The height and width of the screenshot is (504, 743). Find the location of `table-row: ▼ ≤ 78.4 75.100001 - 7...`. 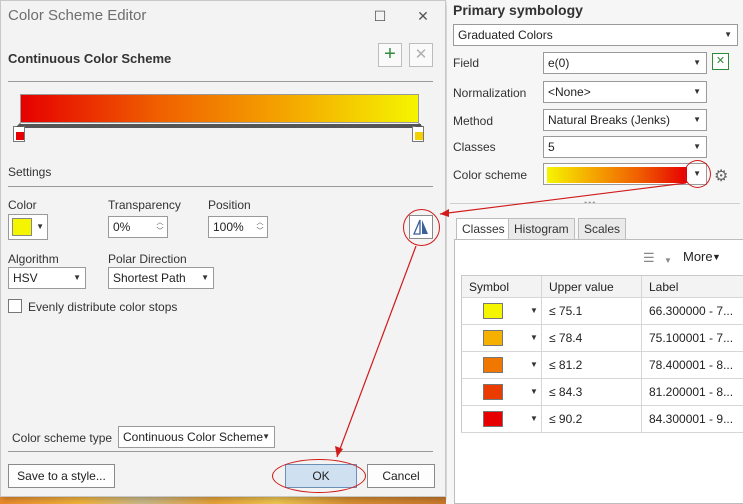

table-row: ▼ ≤ 78.4 75.100001 - 7... is located at coordinates (602, 338).